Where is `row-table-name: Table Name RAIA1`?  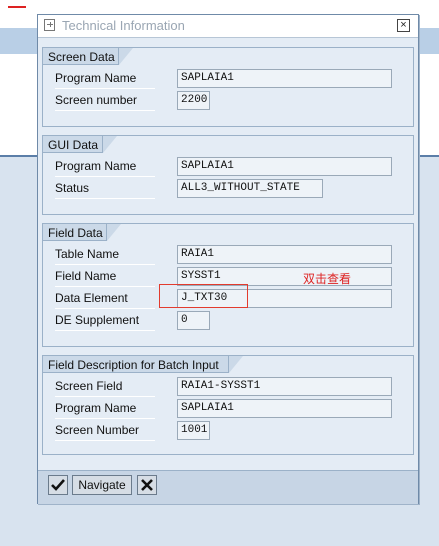
row-table-name: Table Name RAIA1 is located at coordinates (228, 255).